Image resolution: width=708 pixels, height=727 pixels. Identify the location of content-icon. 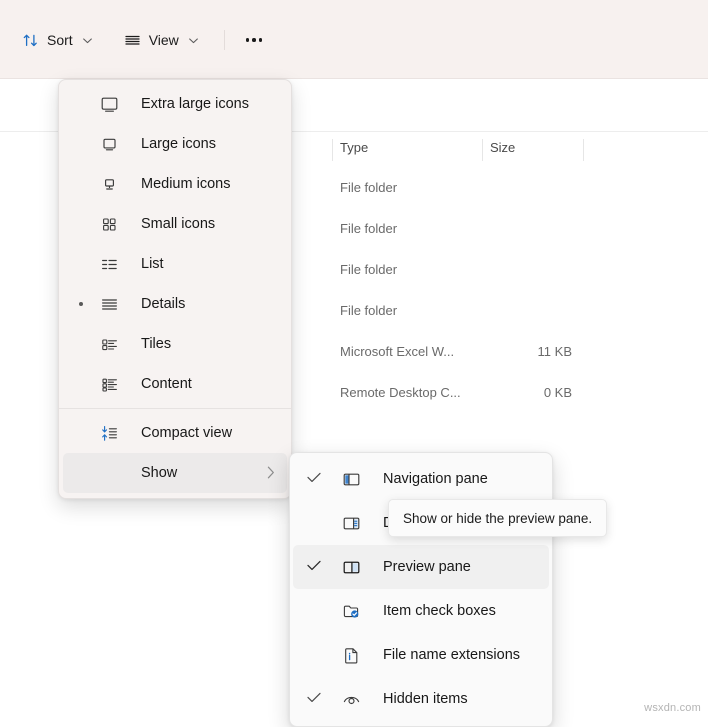
(109, 384).